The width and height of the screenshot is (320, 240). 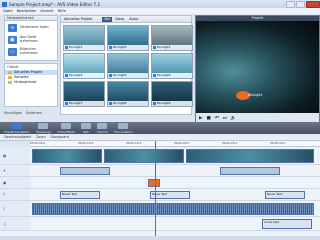 I want to click on timeline-toolbar: Geschwindigkeit Zoom Storyboard, so click(x=160, y=137).